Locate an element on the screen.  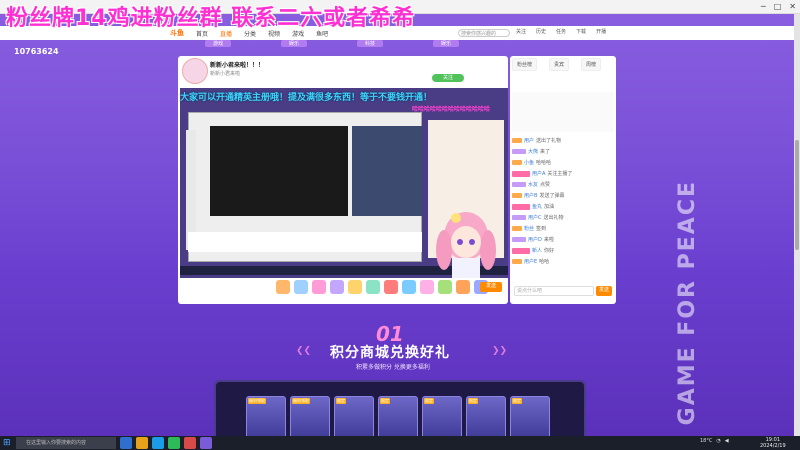
taskbar-search: 在这里输入你要搜索的内容 is located at coordinates (66, 443).